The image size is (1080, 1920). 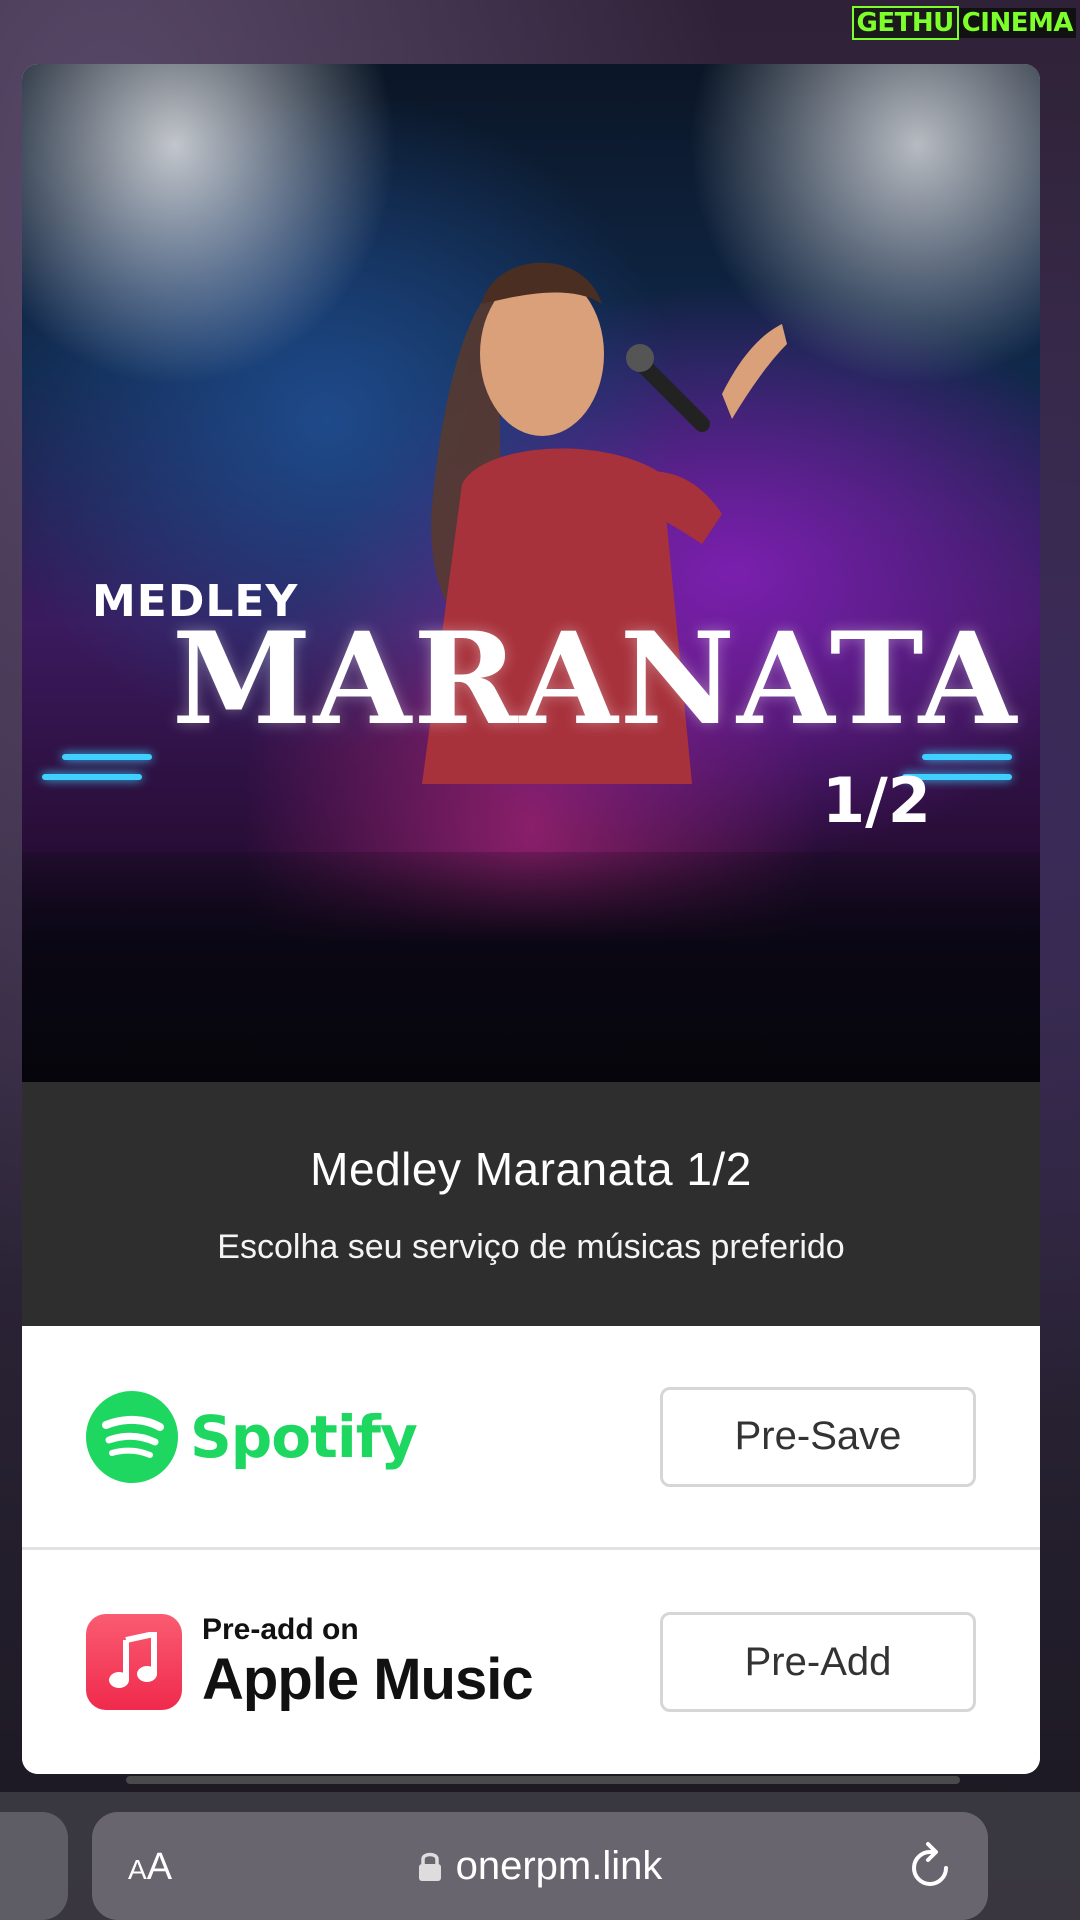 I want to click on crowd-silhouette, so click(x=531, y=967).